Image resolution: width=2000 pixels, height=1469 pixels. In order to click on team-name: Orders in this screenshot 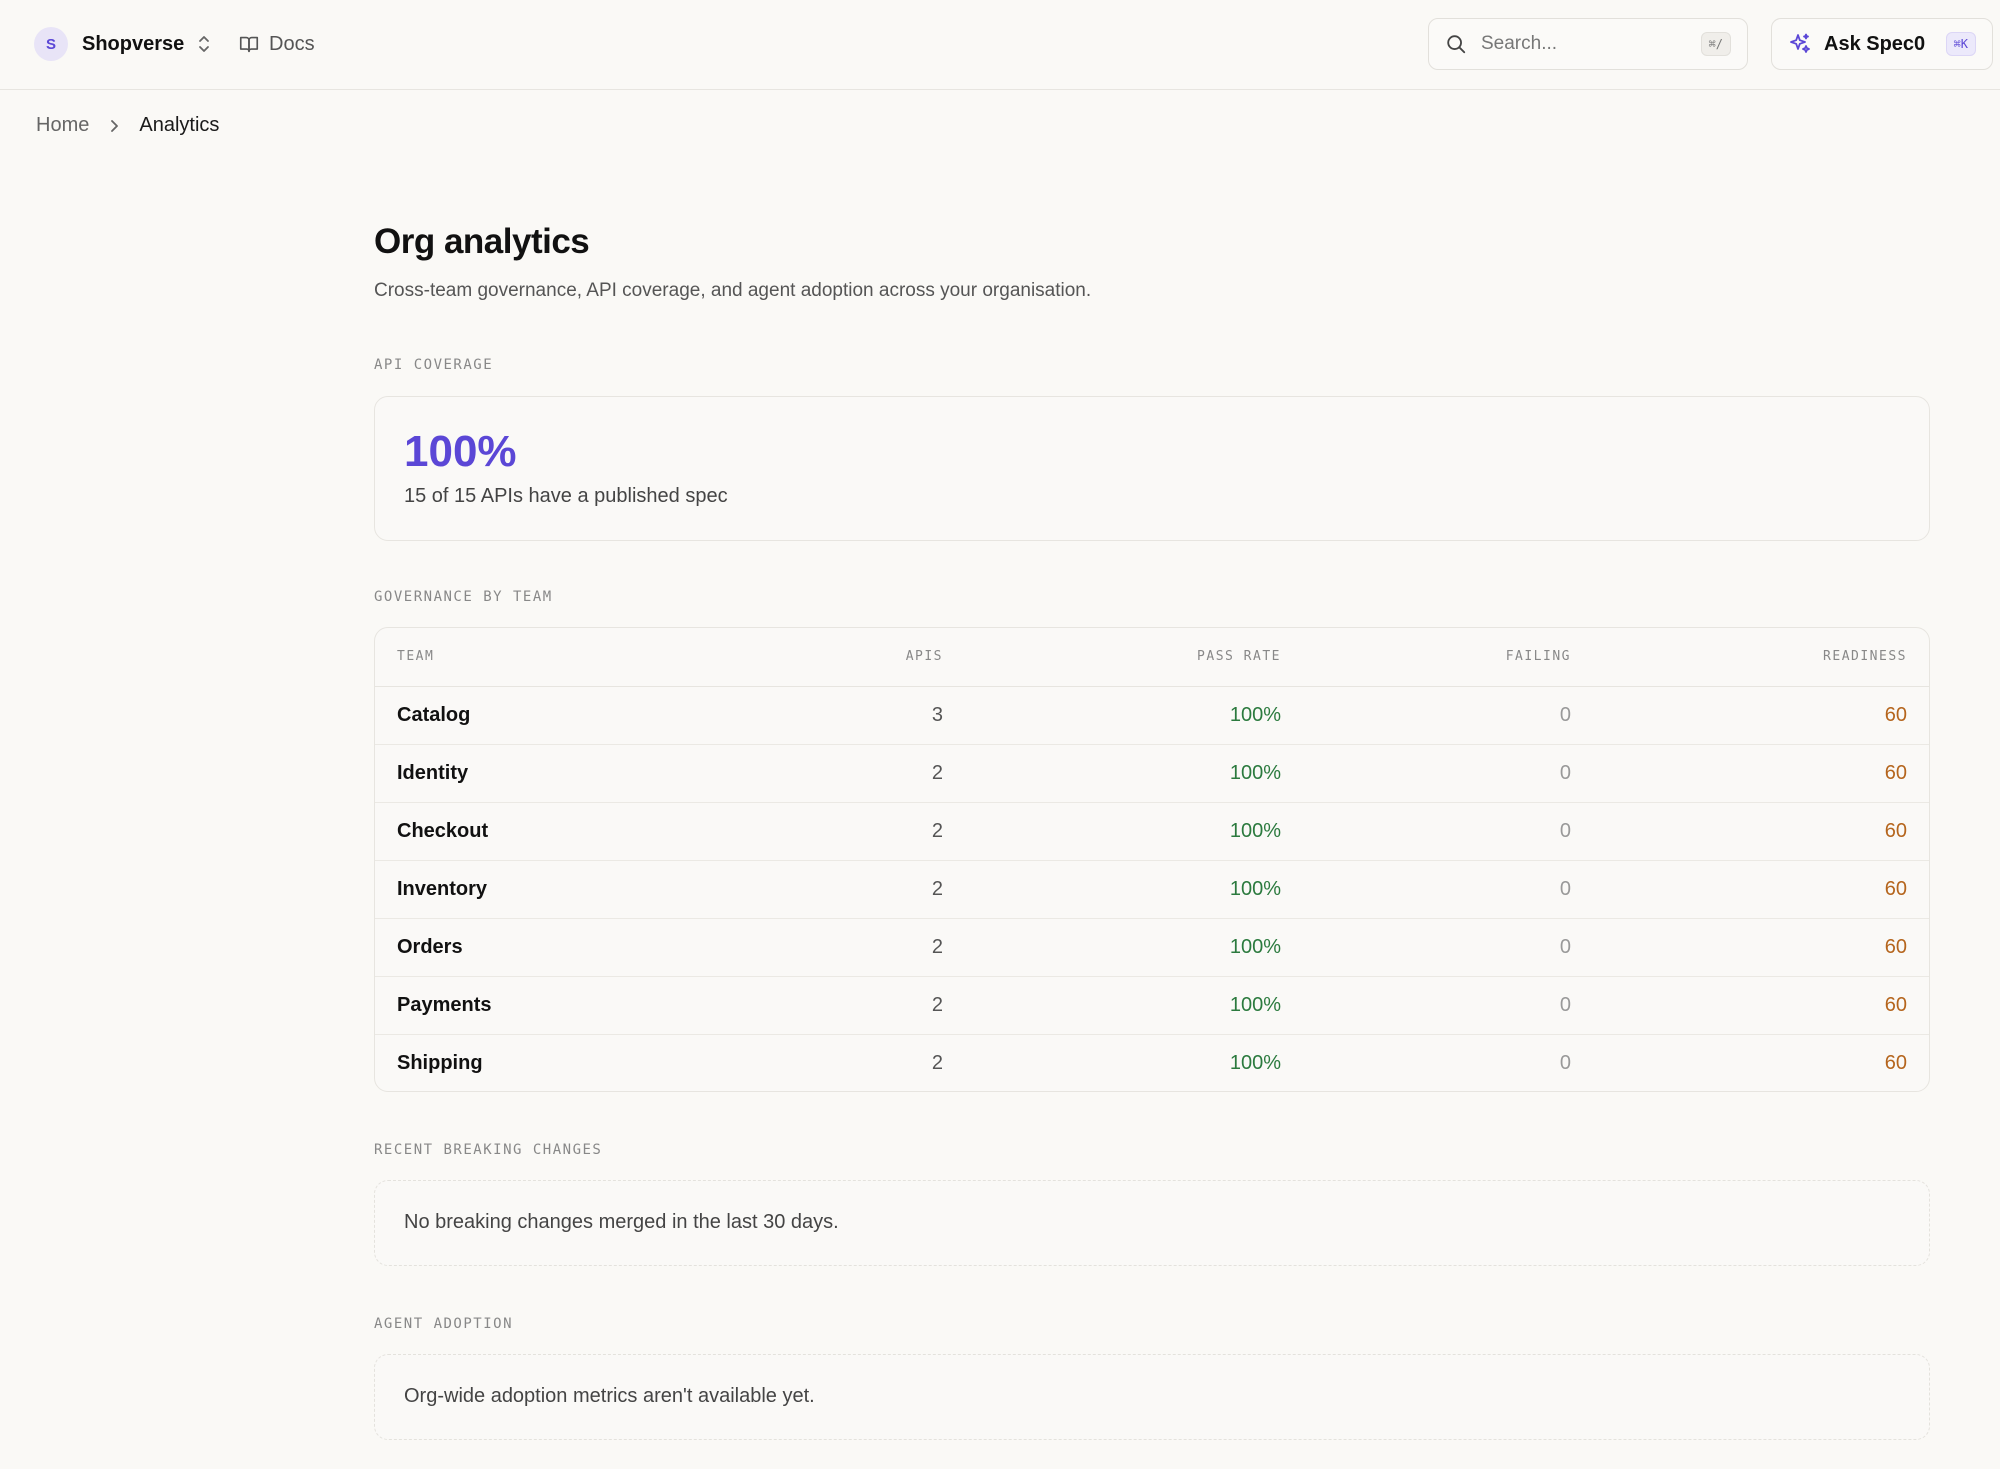, I will do `click(585, 947)`.